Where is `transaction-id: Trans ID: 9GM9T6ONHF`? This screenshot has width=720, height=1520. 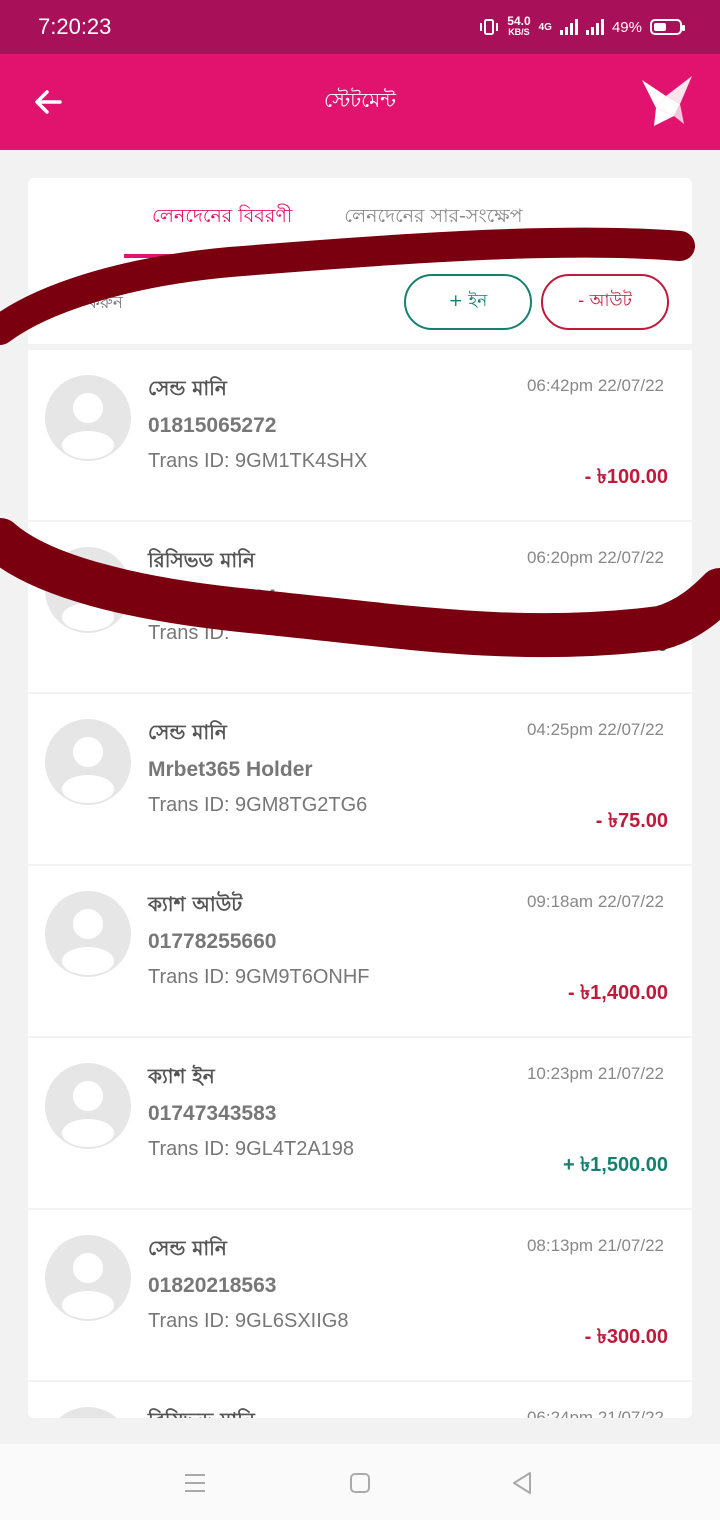 transaction-id: Trans ID: 9GM9T6ONHF is located at coordinates (259, 977).